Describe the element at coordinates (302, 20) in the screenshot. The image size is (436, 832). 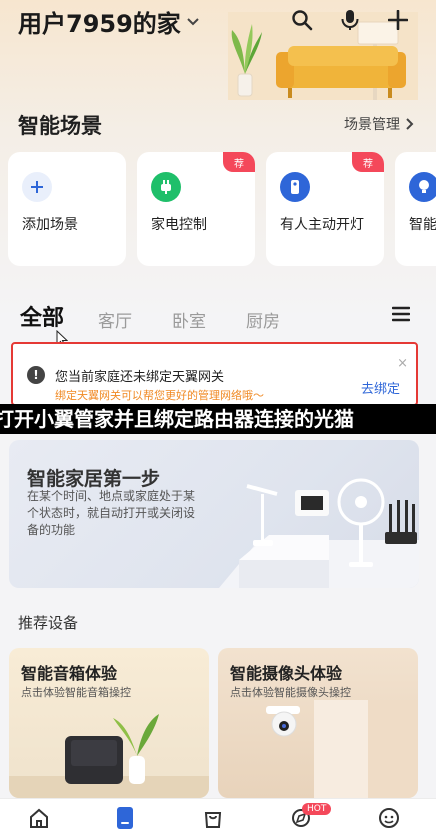
I see `search-icon` at that location.